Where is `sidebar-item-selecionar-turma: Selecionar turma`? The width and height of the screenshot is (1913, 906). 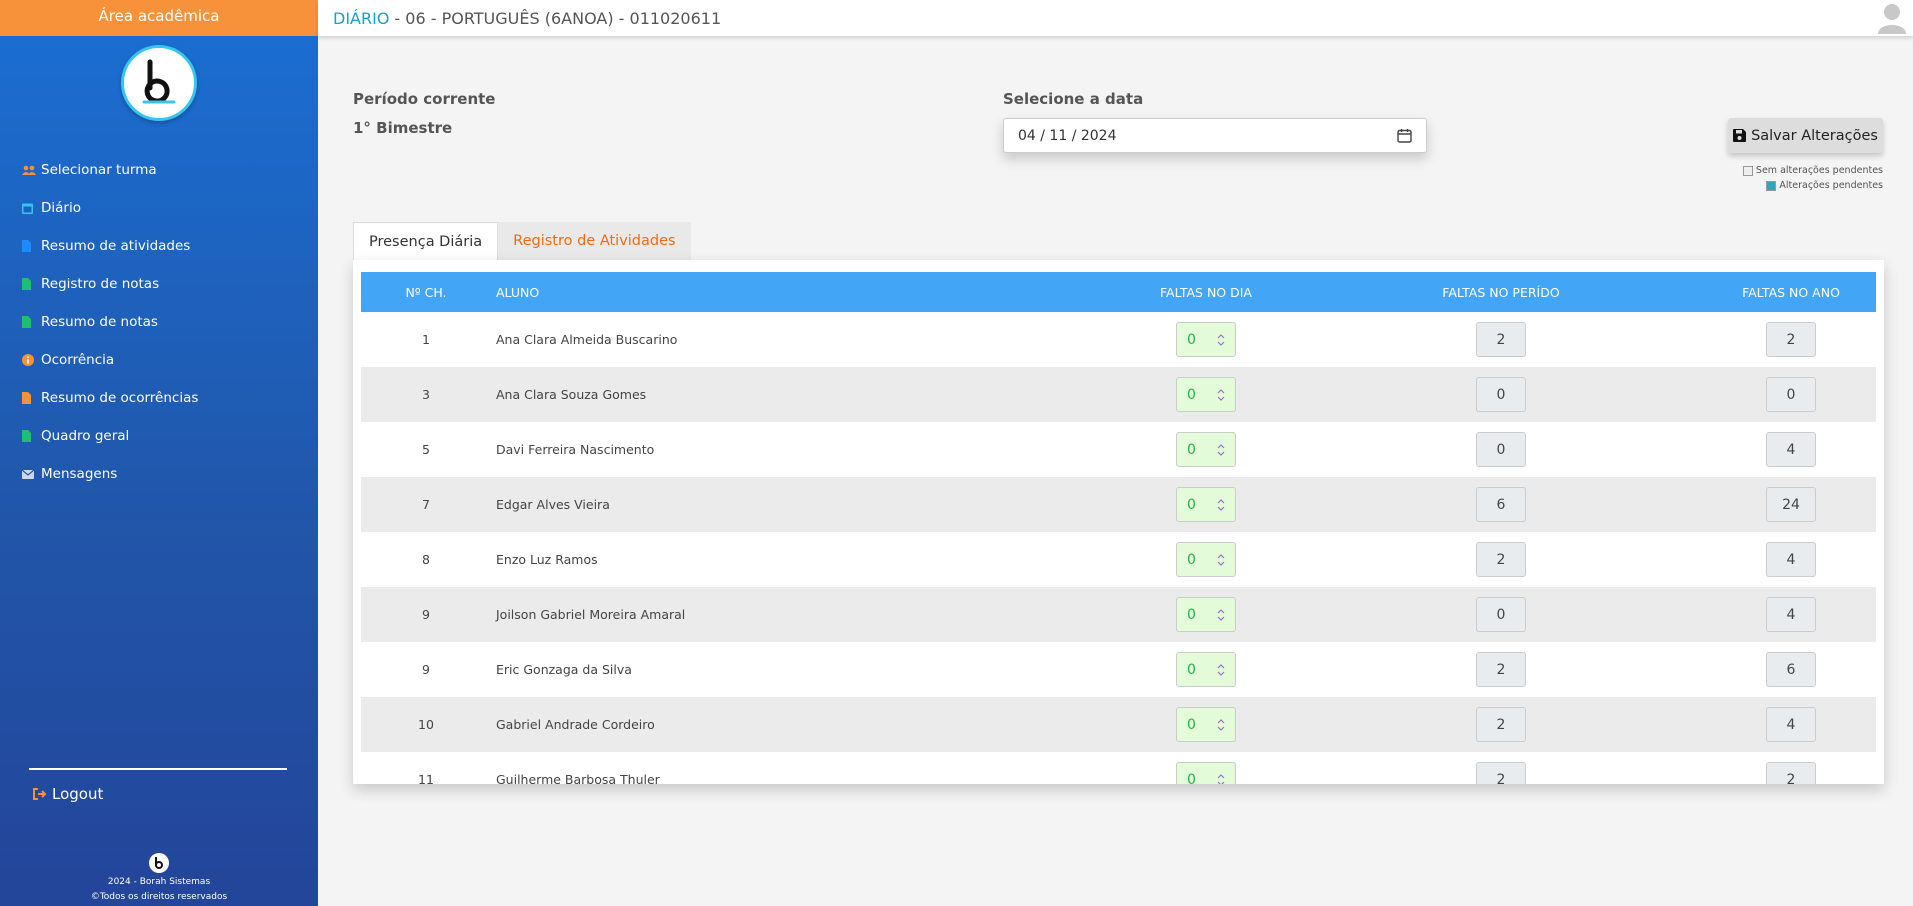 sidebar-item-selecionar-turma: Selecionar turma is located at coordinates (159, 170).